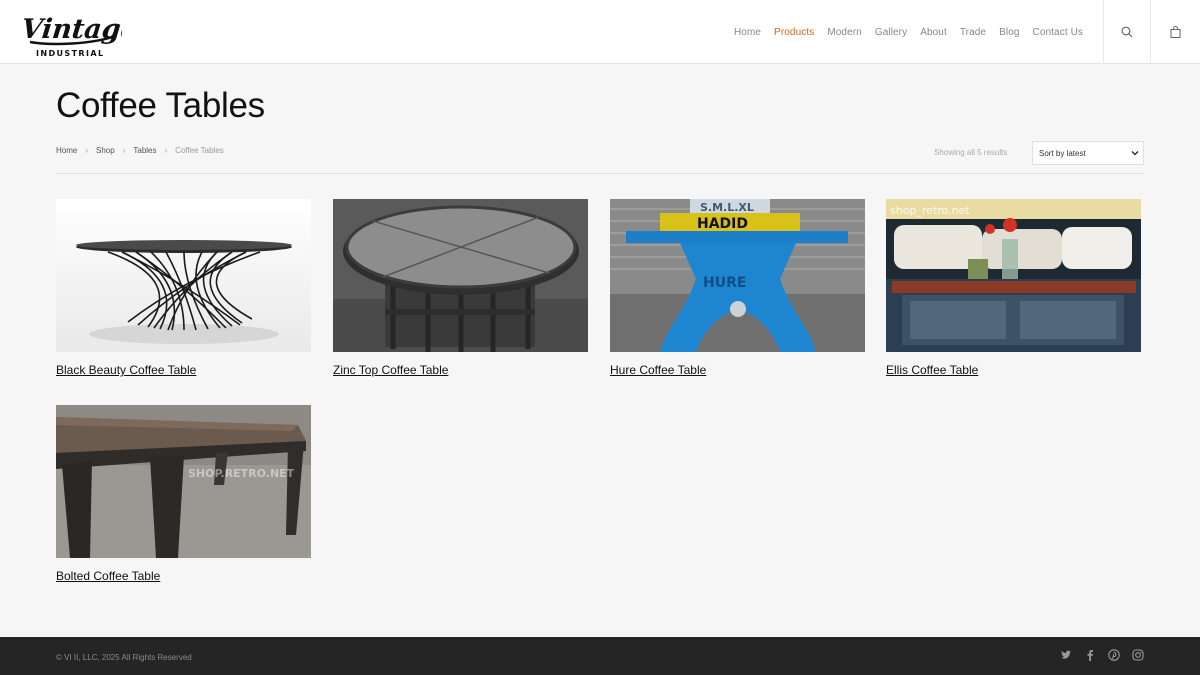 The image size is (1200, 675). I want to click on pinterest-icon, so click(1114, 654).